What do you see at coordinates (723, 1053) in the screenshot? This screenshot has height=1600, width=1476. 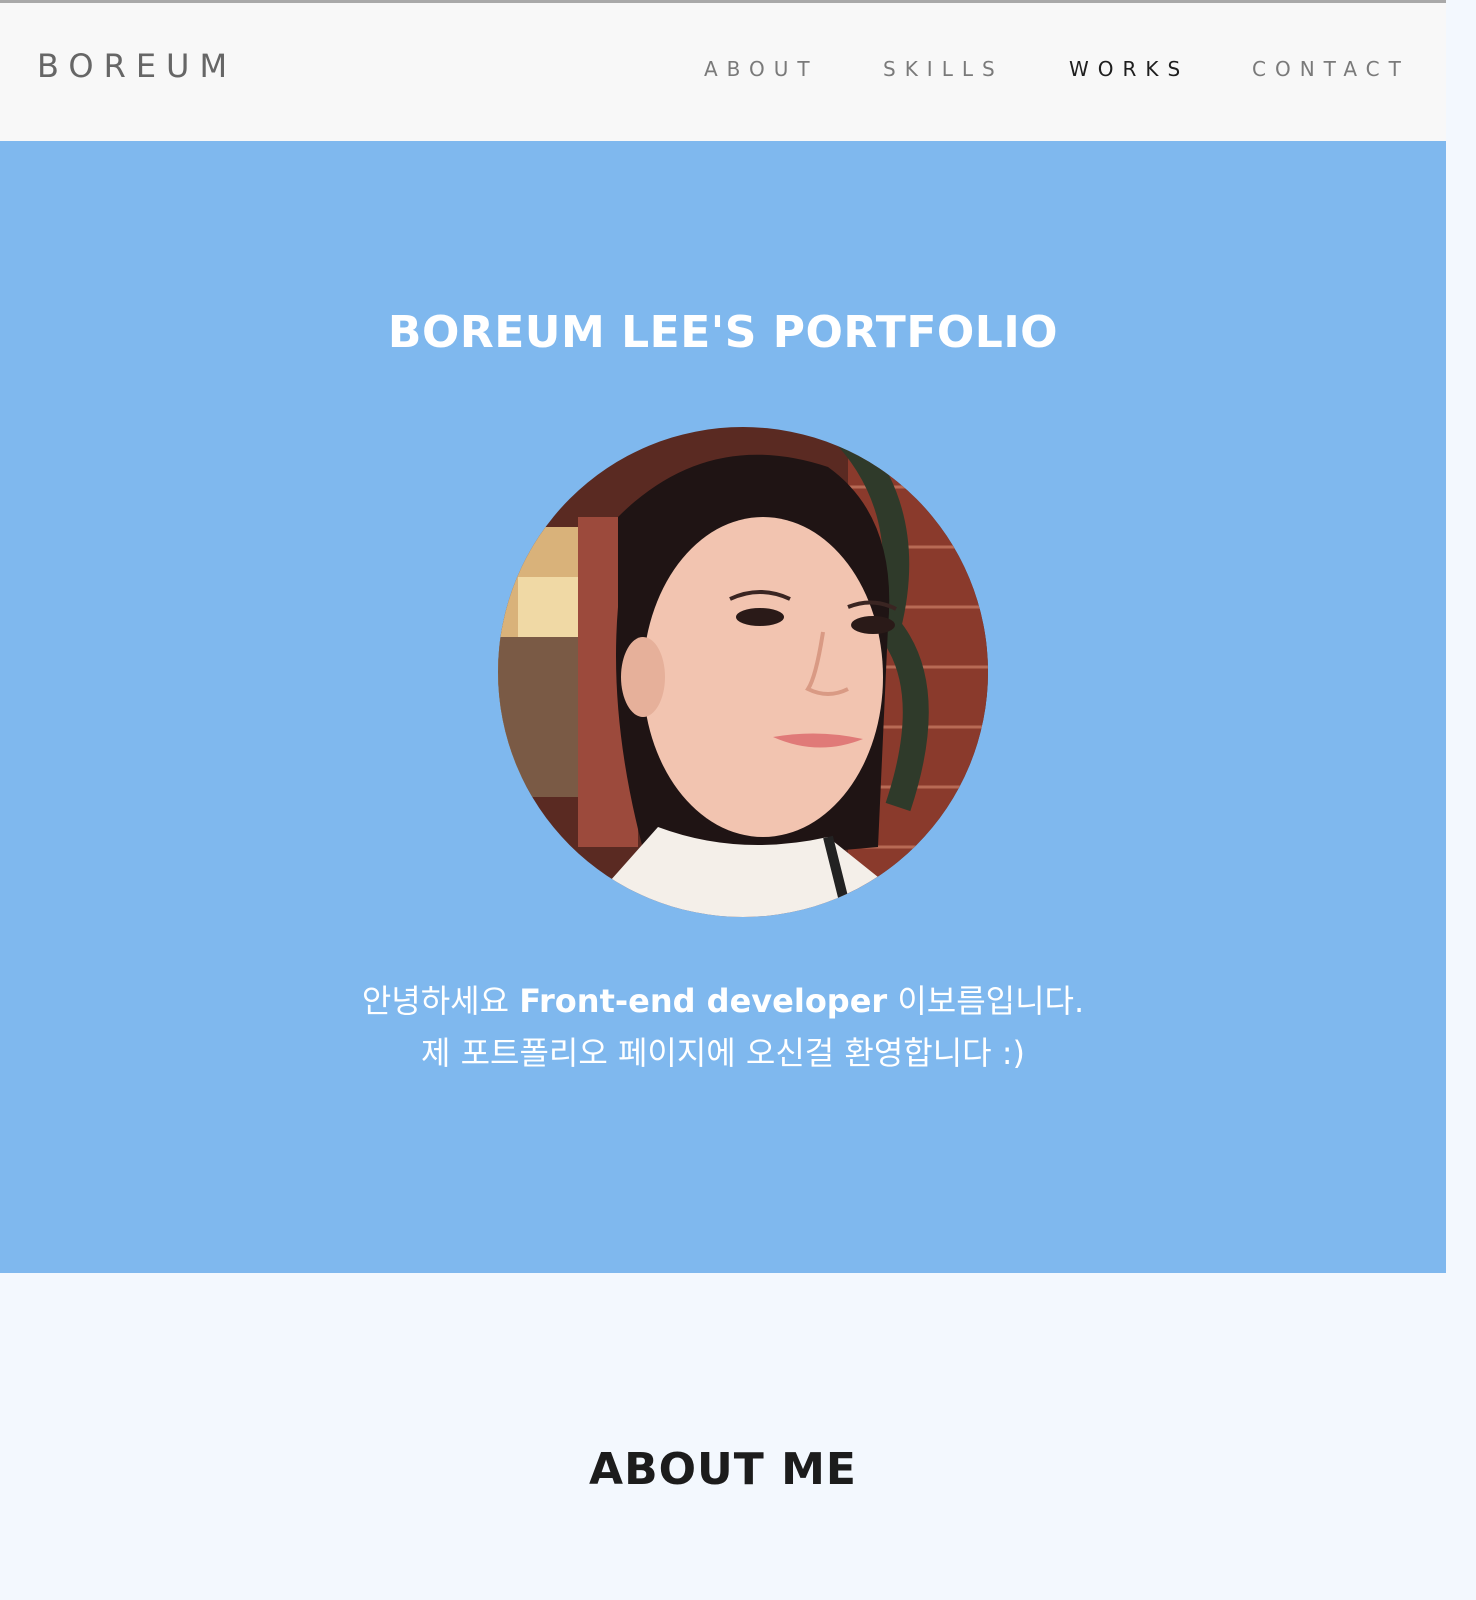 I see `intro-line-2: 제 포트폴리오 페이지에 오신걸 환영합니다 :)` at bounding box center [723, 1053].